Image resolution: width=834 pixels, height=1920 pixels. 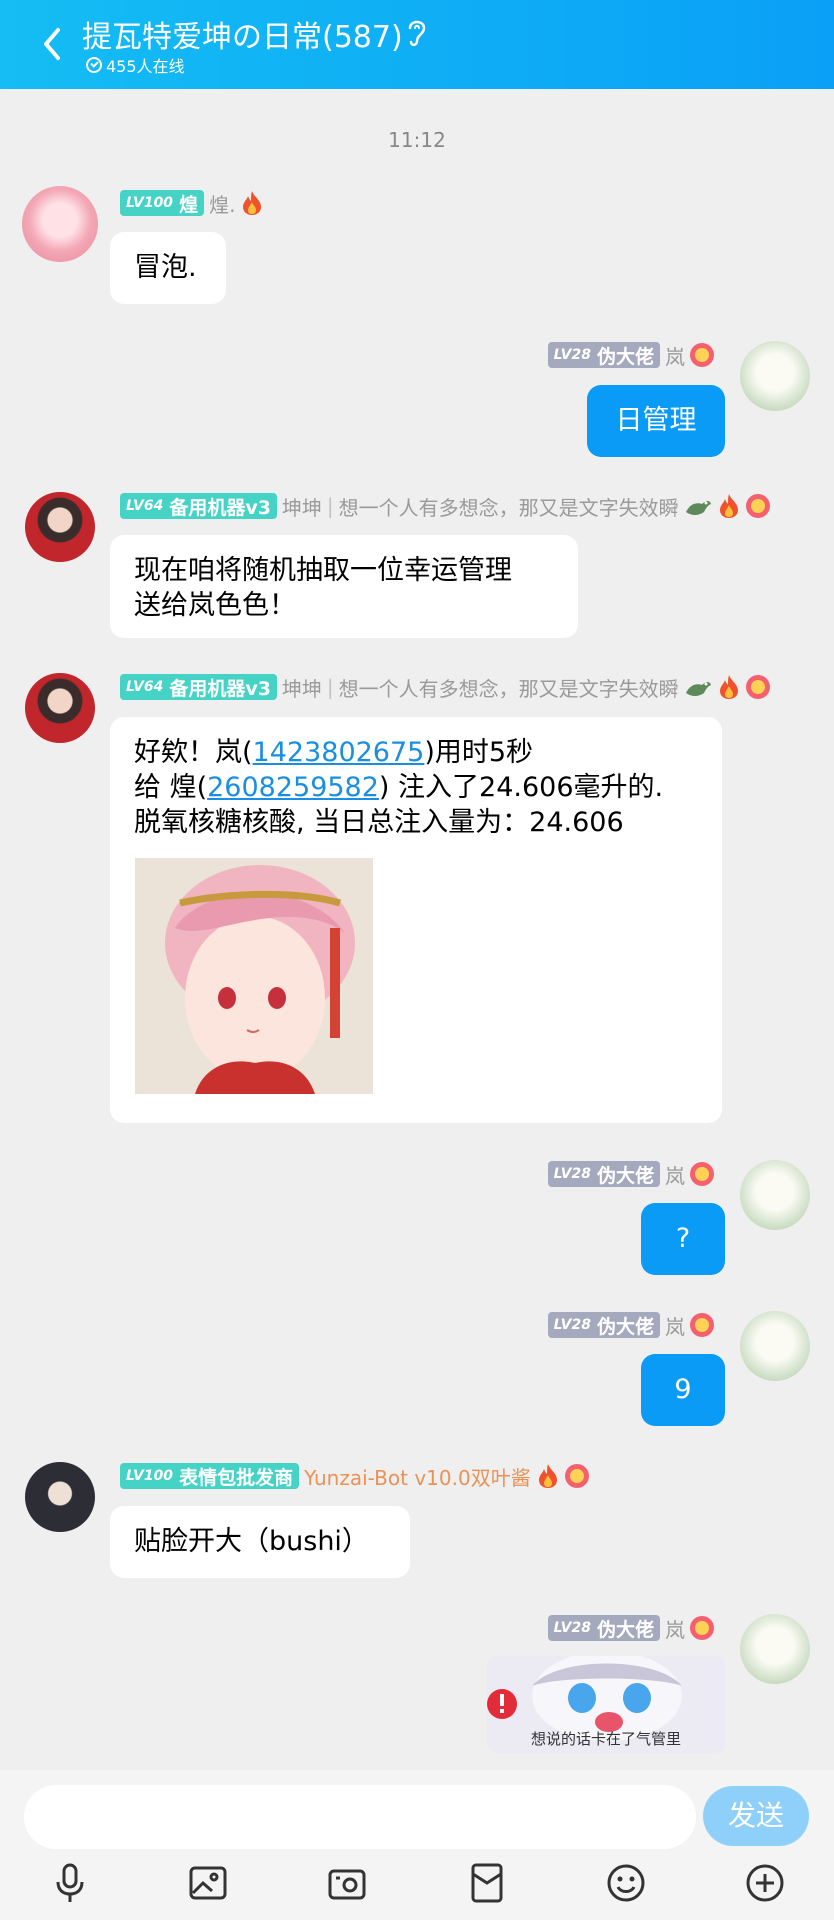 What do you see at coordinates (168, 268) in the screenshot?
I see `message-bubble: 冒泡.` at bounding box center [168, 268].